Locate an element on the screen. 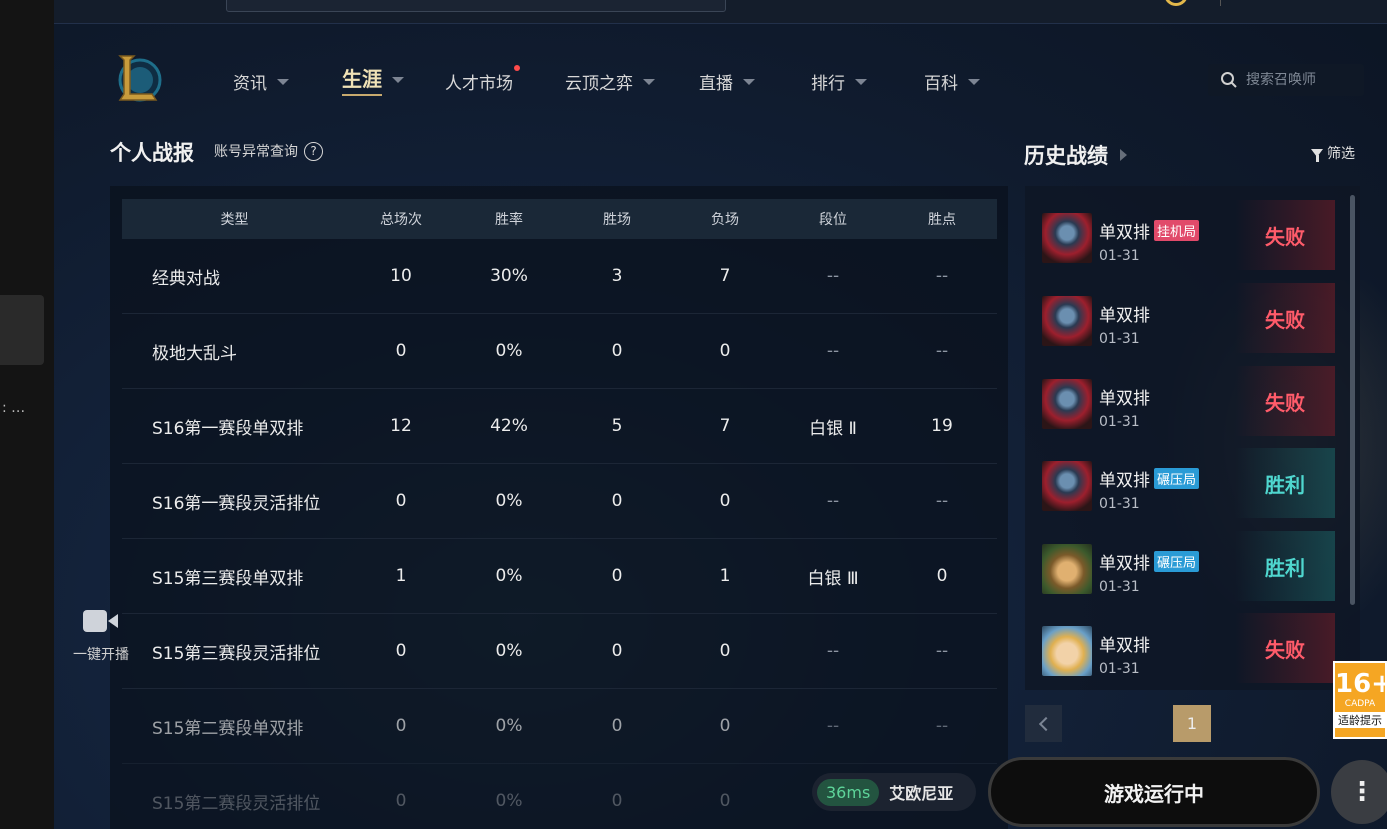  header-wins: 胜场 is located at coordinates (617, 220).